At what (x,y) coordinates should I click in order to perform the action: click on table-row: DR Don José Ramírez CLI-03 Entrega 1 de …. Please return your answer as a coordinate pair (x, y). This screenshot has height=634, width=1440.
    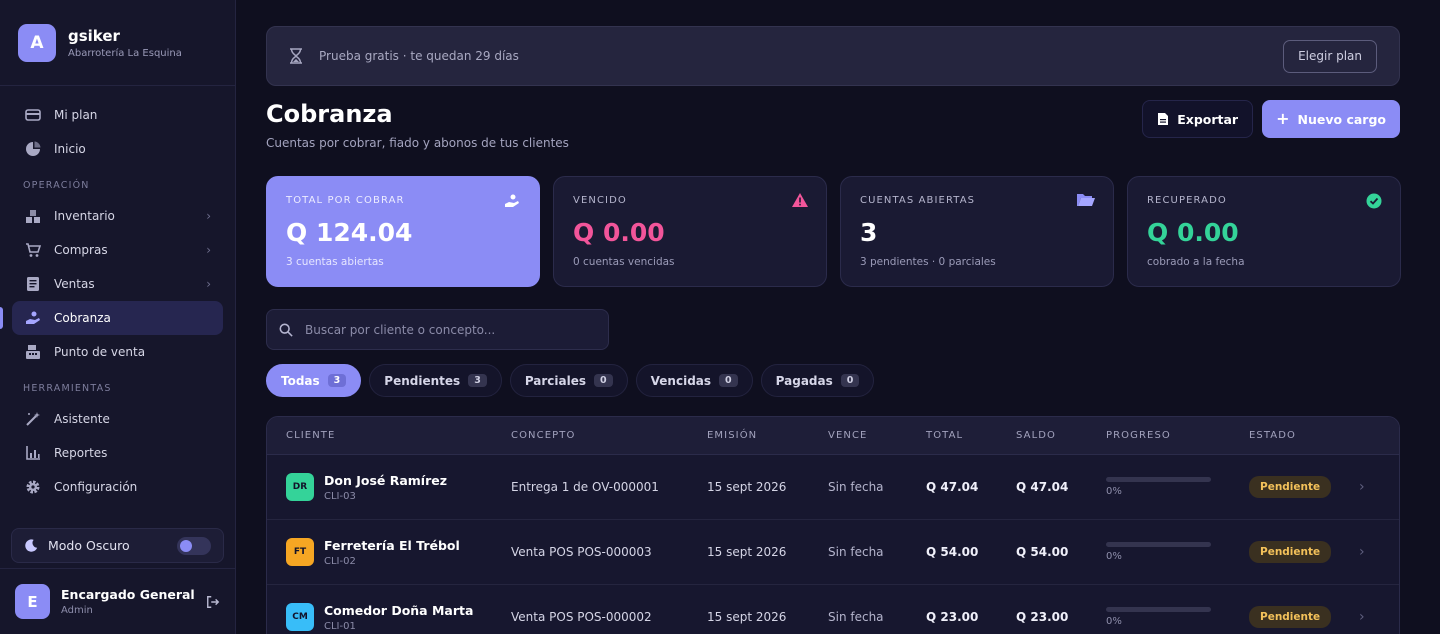
    Looking at the image, I should click on (833, 487).